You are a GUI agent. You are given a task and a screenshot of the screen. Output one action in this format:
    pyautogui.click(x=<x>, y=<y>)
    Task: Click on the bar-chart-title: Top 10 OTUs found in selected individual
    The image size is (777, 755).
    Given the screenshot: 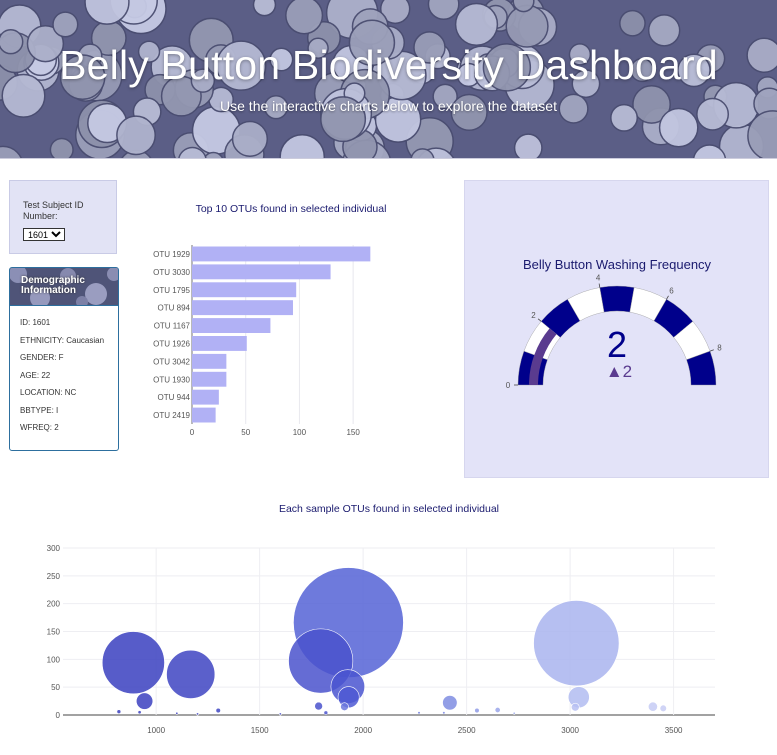 What is the action you would take?
    pyautogui.click(x=291, y=209)
    